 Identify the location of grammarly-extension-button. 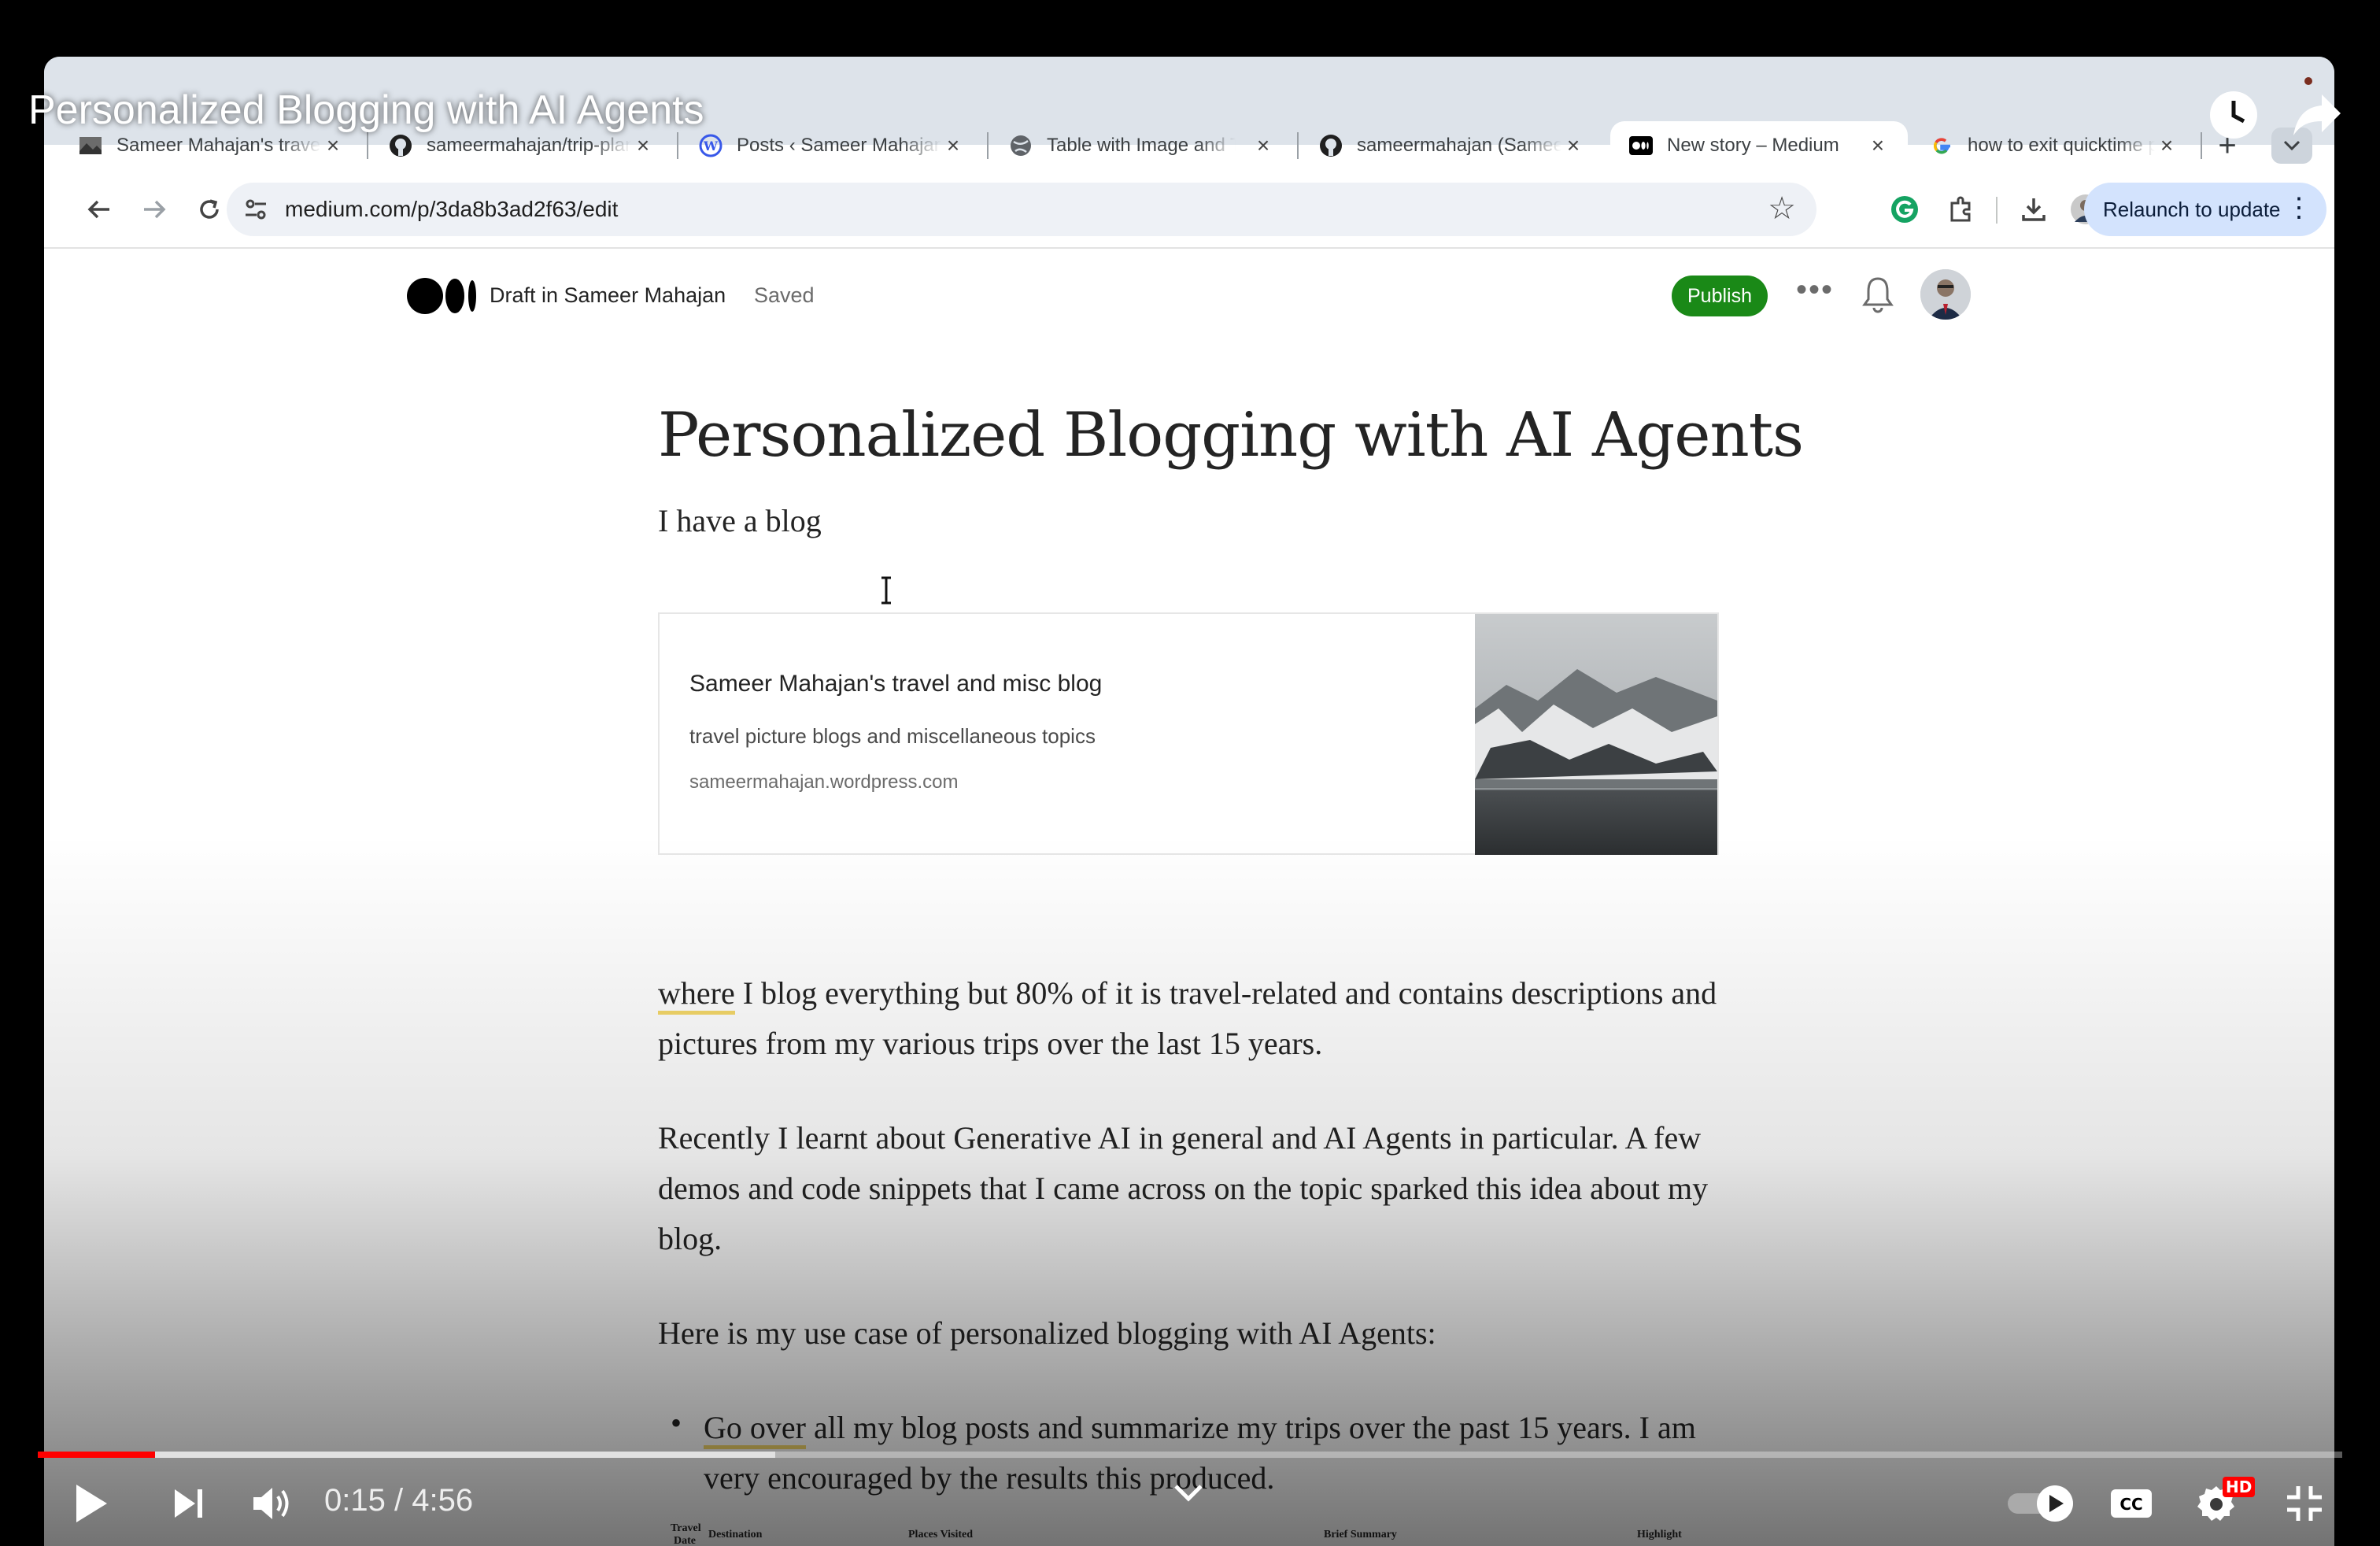
(1905, 209).